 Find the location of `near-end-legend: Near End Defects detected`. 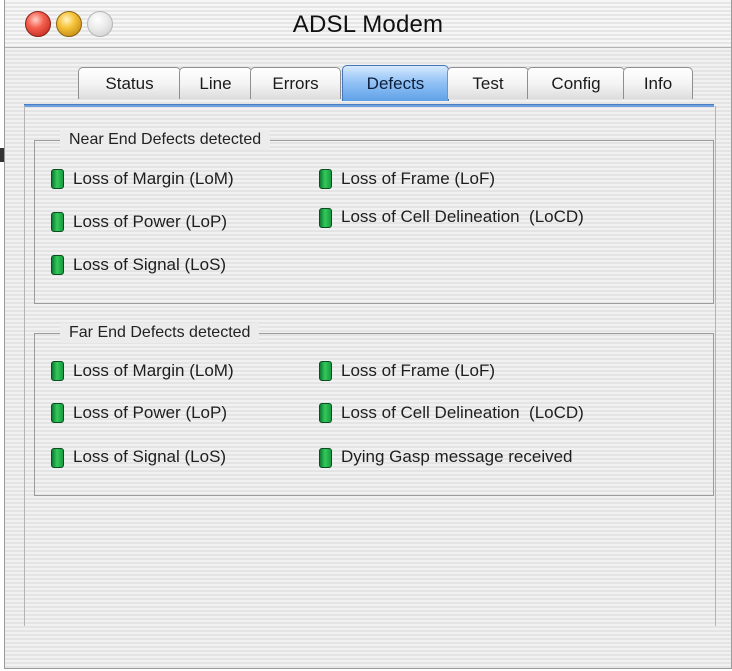

near-end-legend: Near End Defects detected is located at coordinates (165, 140).